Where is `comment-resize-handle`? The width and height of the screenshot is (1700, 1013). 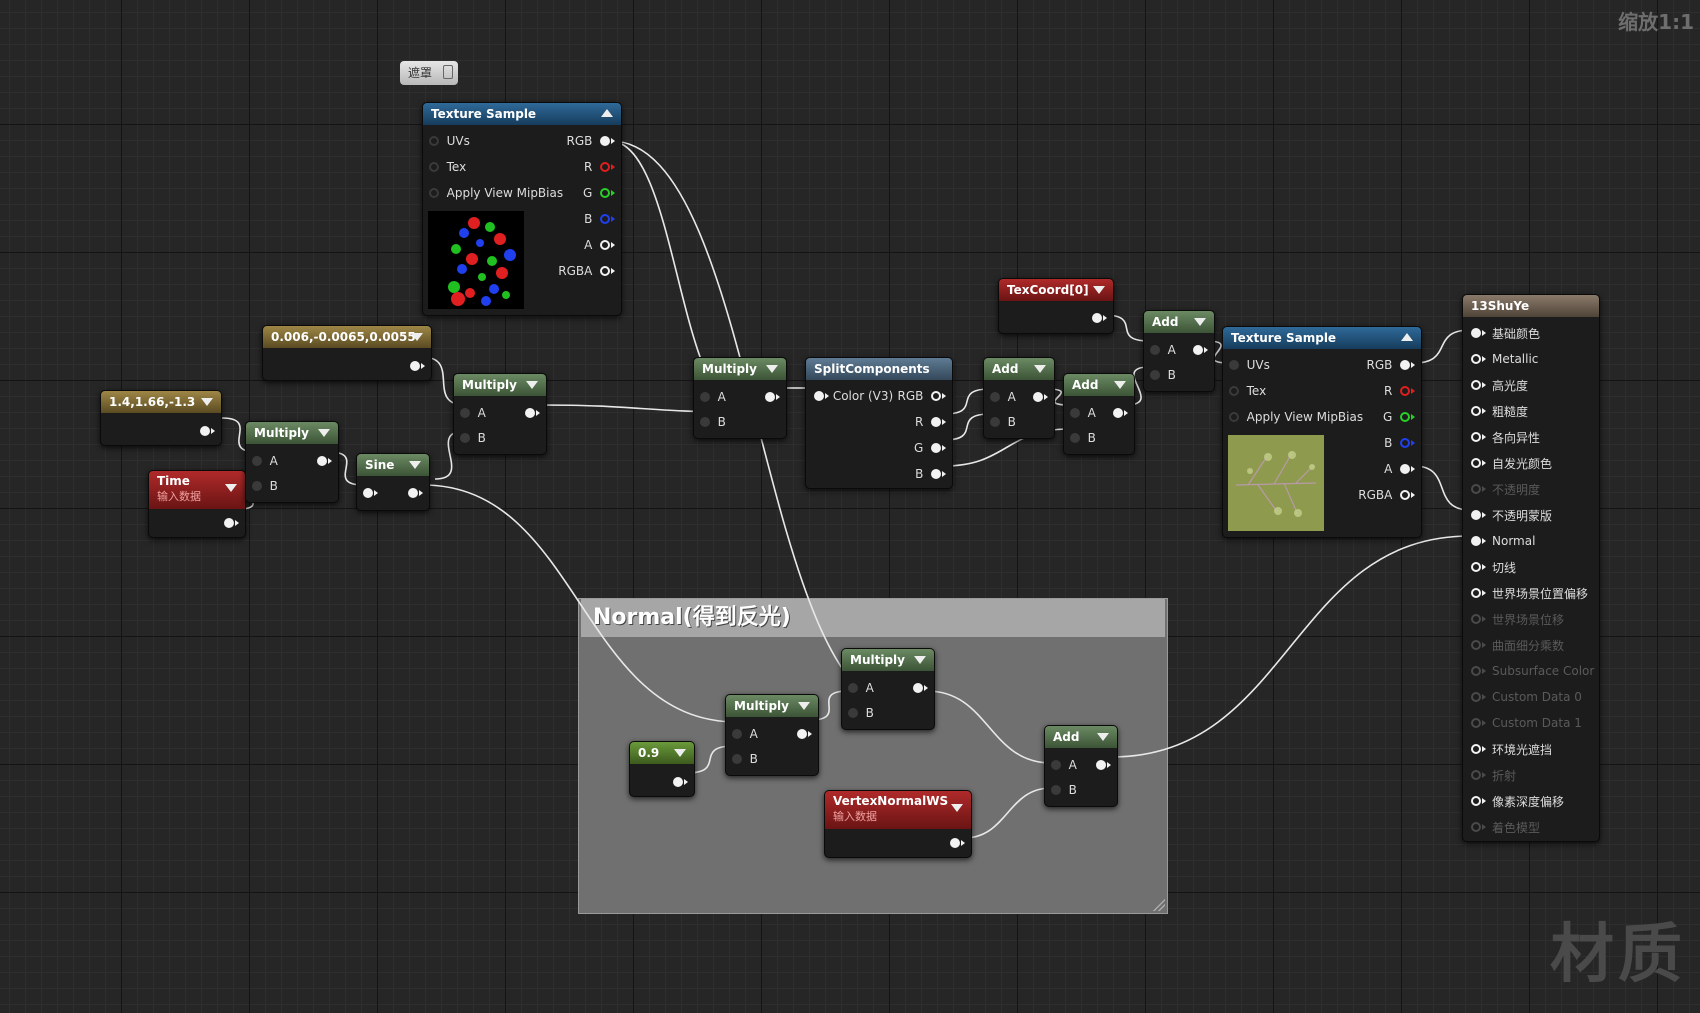
comment-resize-handle is located at coordinates (1159, 905).